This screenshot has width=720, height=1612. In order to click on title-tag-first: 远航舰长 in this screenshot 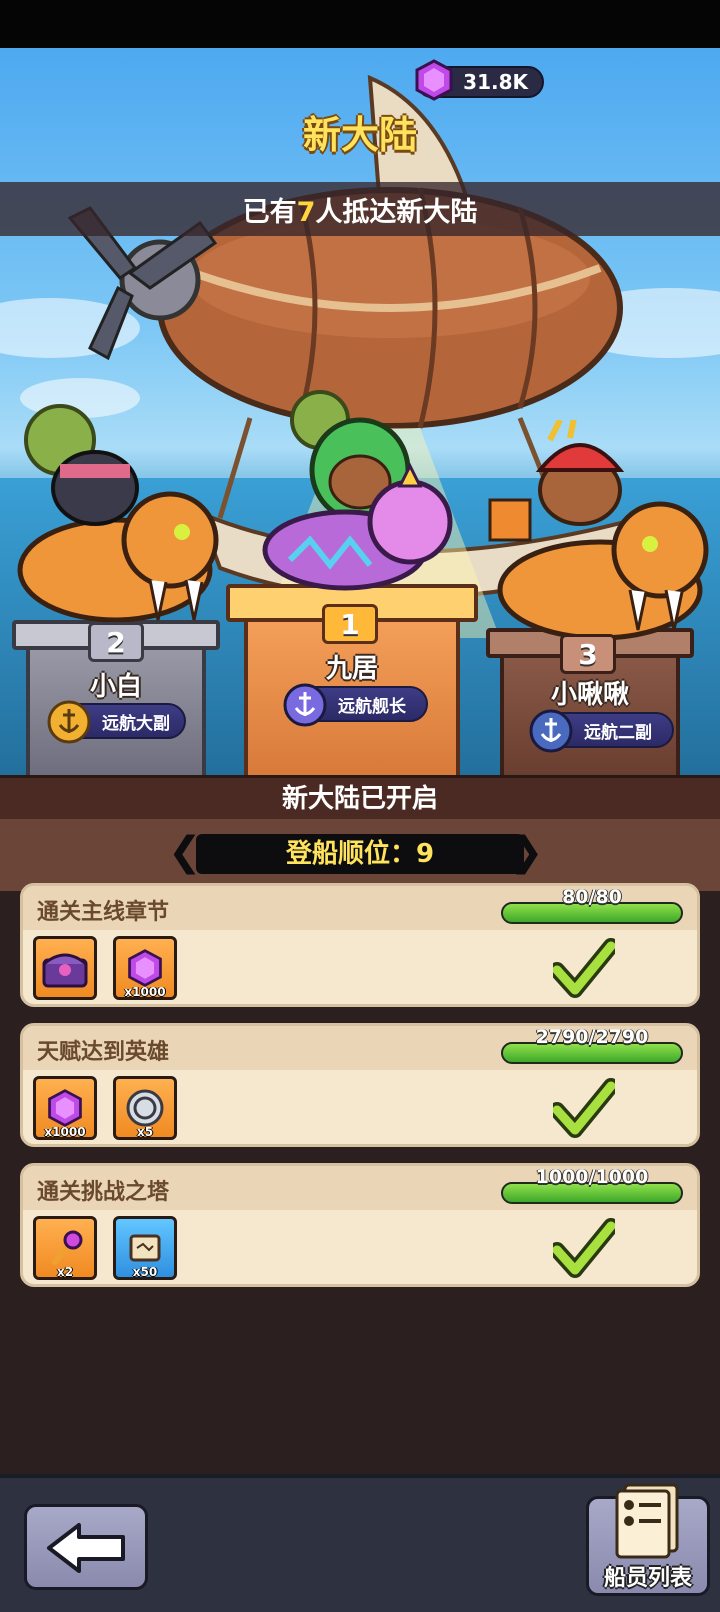, I will do `click(355, 705)`.